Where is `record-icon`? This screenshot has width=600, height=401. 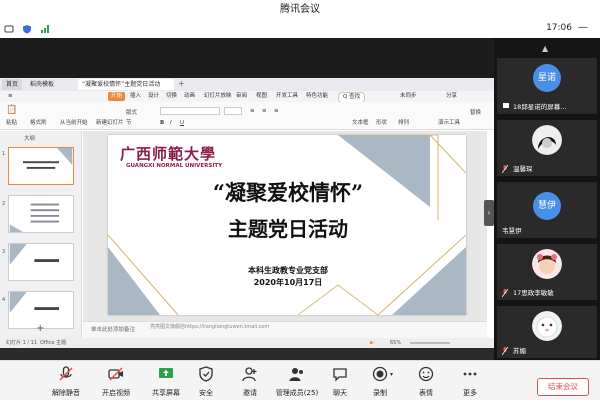 record-icon is located at coordinates (380, 374).